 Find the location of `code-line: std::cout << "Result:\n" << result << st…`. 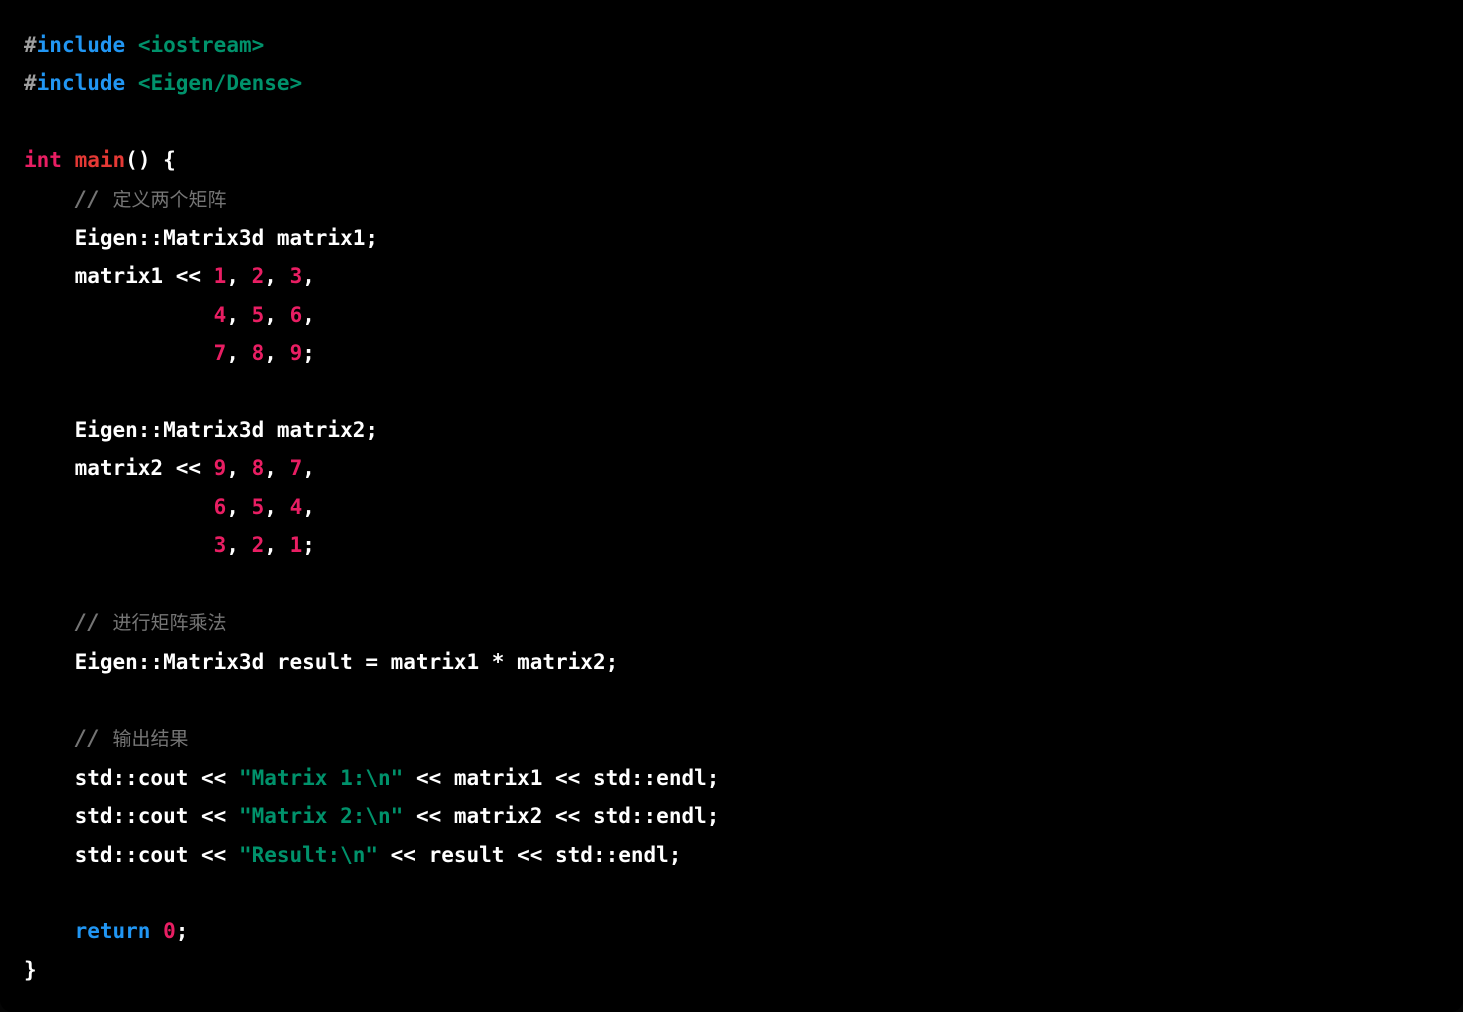

code-line: std::cout << "Result:\n" << result << st… is located at coordinates (731, 855).